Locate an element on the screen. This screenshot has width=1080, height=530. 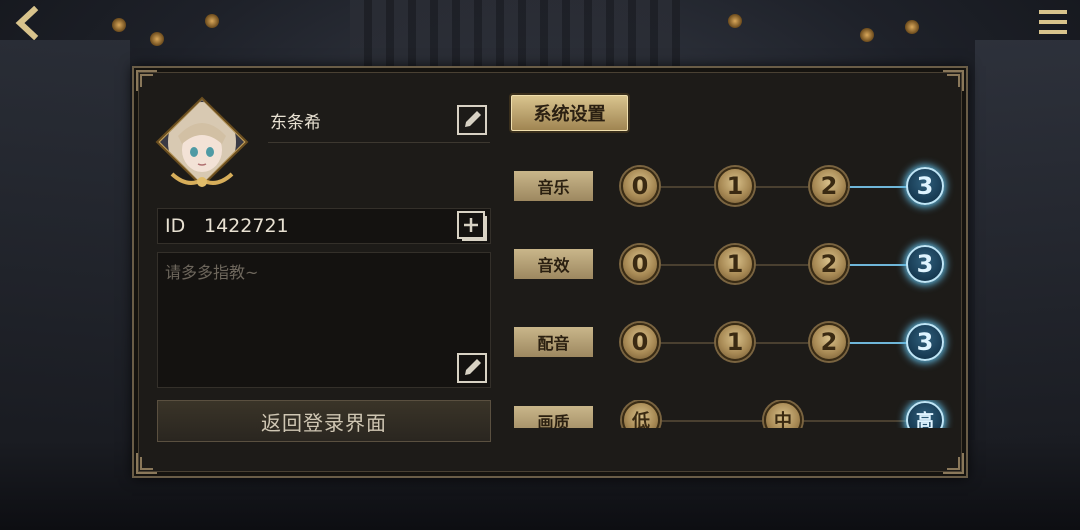
sfx-option-1: 1 is located at coordinates (735, 264).